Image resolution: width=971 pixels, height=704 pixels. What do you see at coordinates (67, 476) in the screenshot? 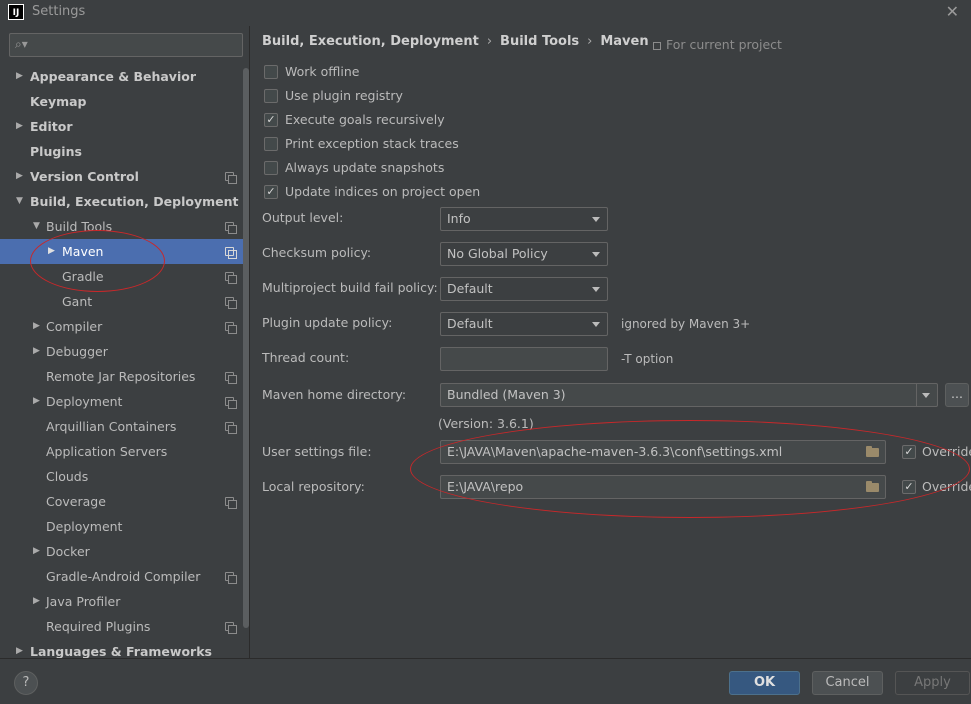
I see `sidebar-item-label: Clouds` at bounding box center [67, 476].